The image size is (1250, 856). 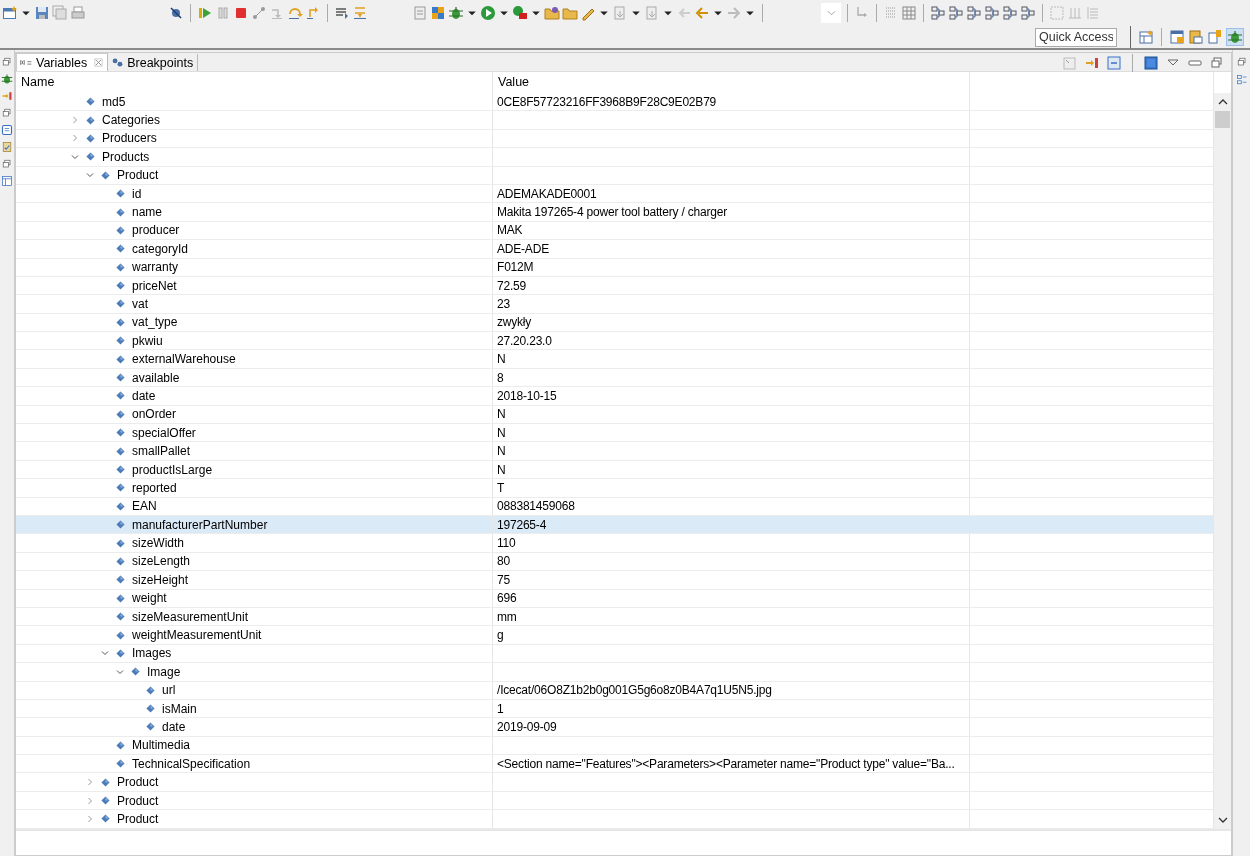 I want to click on column-header: Name, so click(x=254, y=82).